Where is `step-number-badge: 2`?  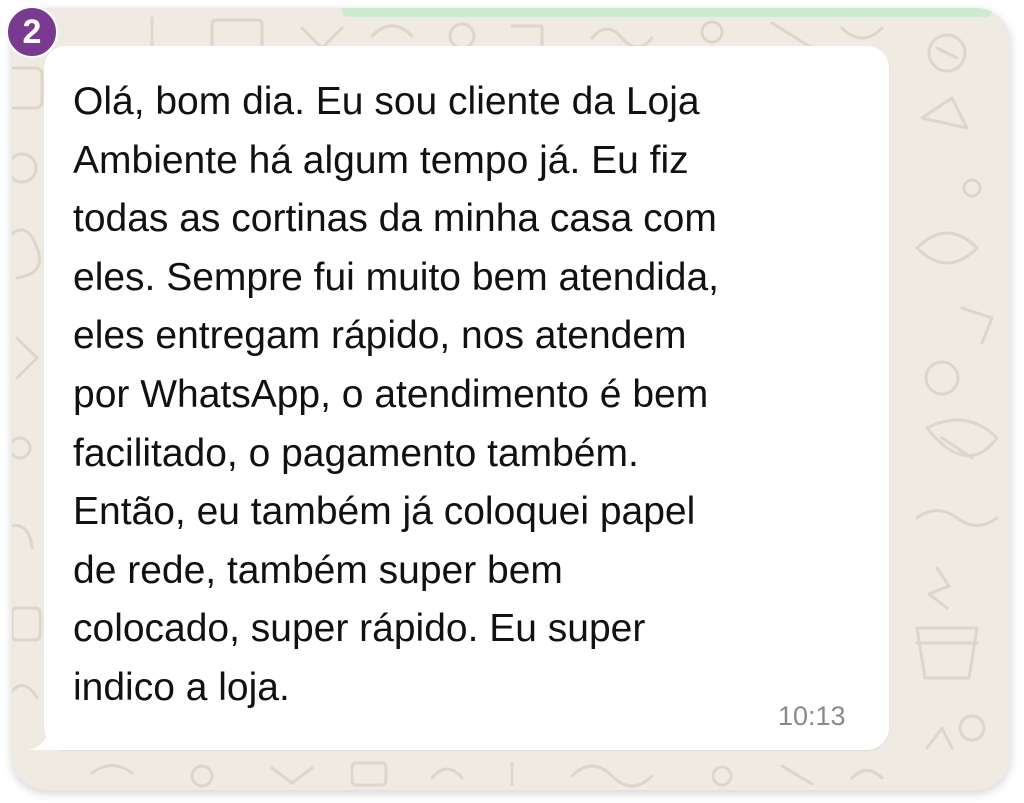 step-number-badge: 2 is located at coordinates (32, 32).